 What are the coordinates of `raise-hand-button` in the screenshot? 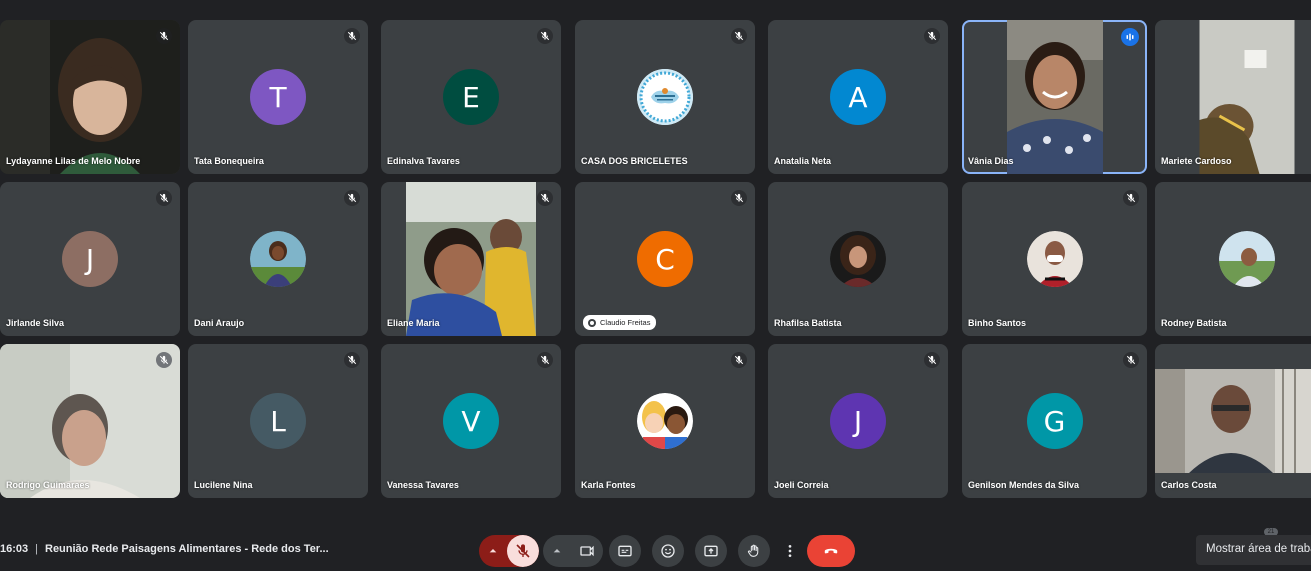 It's located at (754, 551).